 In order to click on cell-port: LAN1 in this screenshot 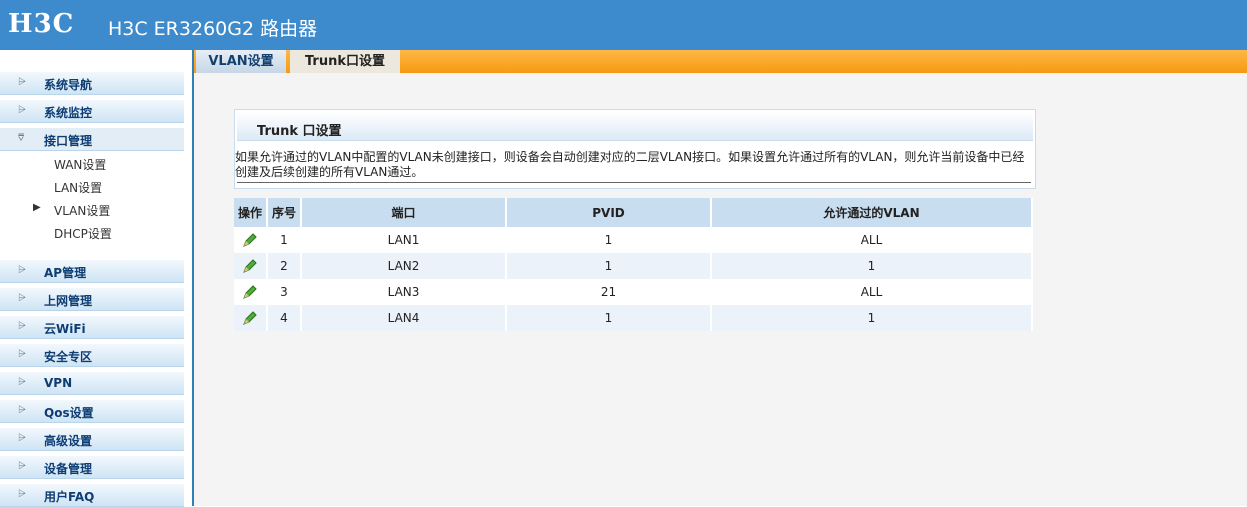, I will do `click(404, 240)`.